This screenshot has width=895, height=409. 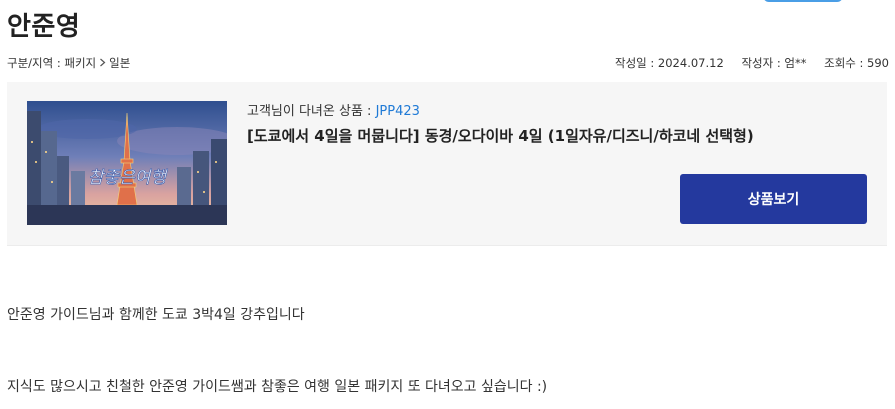 I want to click on post-info: 작성일 : 2024.07.12 작성자 : 엄** 조회수 : 590, so click(x=745, y=63).